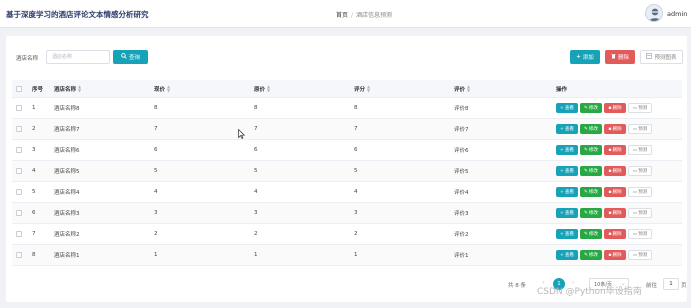 Image resolution: width=691 pixels, height=308 pixels. What do you see at coordinates (104, 88) in the screenshot?
I see `col-name-header: 酒店名称 ▲ ▼` at bounding box center [104, 88].